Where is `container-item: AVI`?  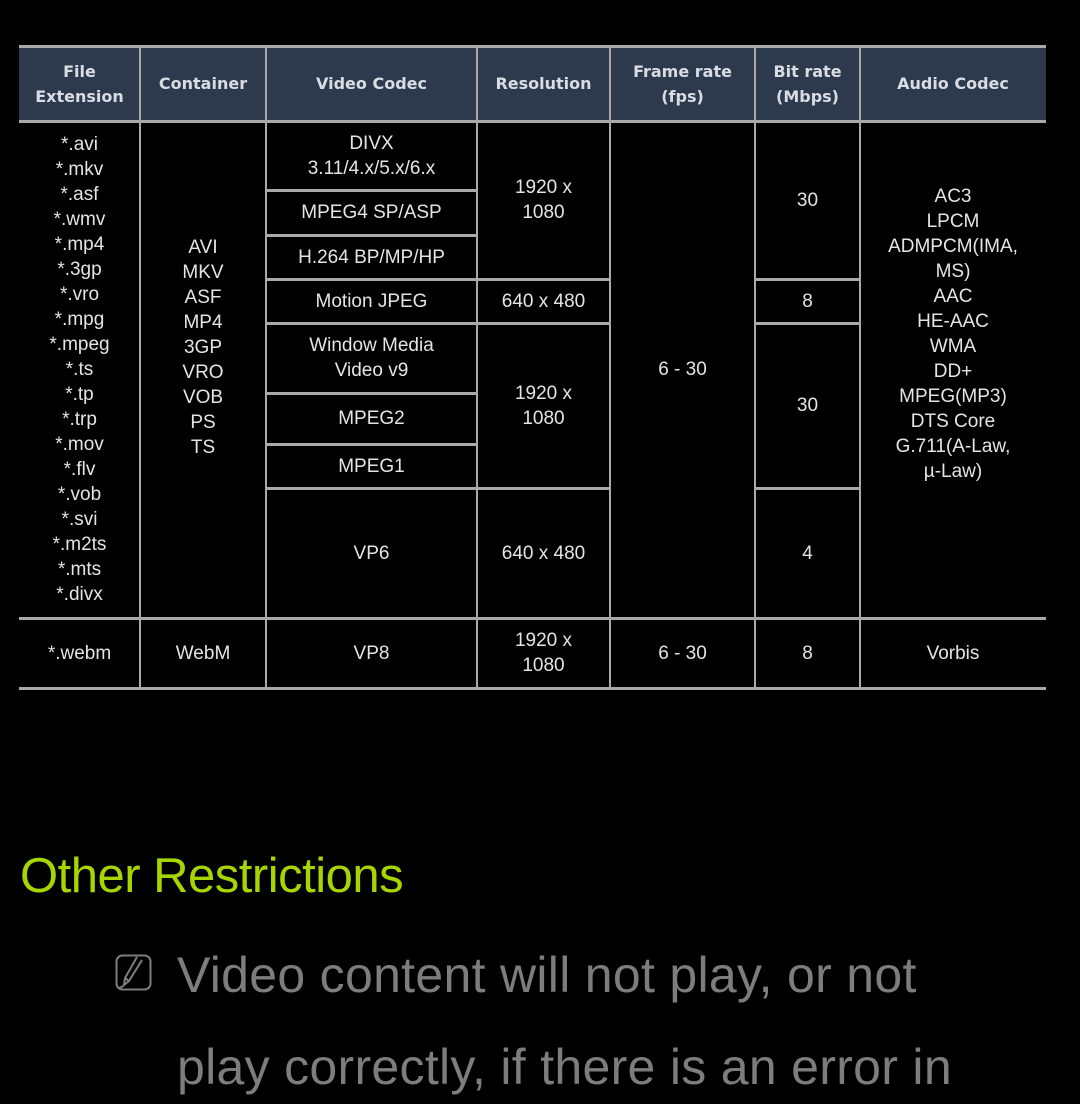
container-item: AVI is located at coordinates (203, 247).